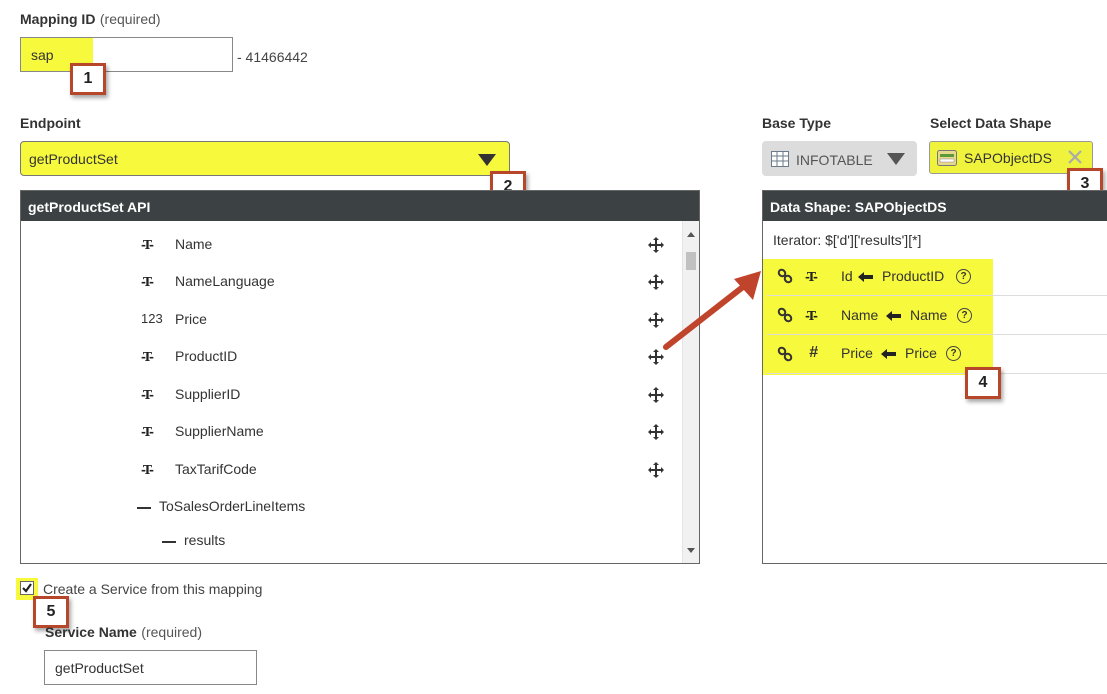  I want to click on select-data-shape-label: Select Data Shape, so click(991, 123).